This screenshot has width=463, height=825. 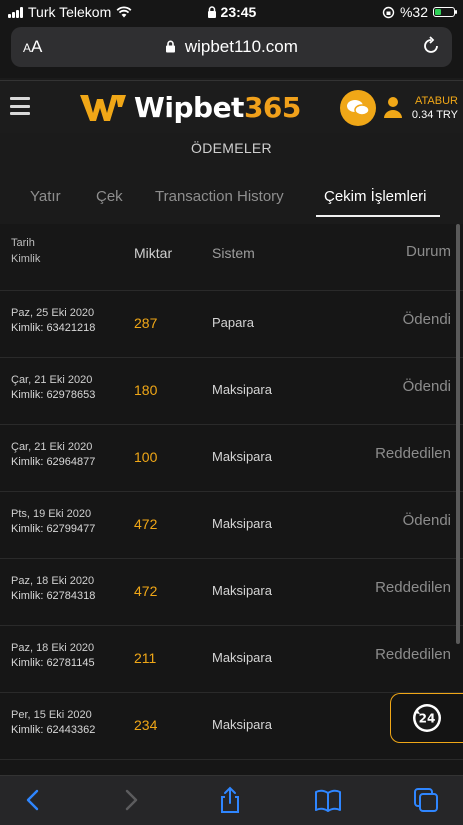 I want to click on share-icon, so click(x=230, y=800).